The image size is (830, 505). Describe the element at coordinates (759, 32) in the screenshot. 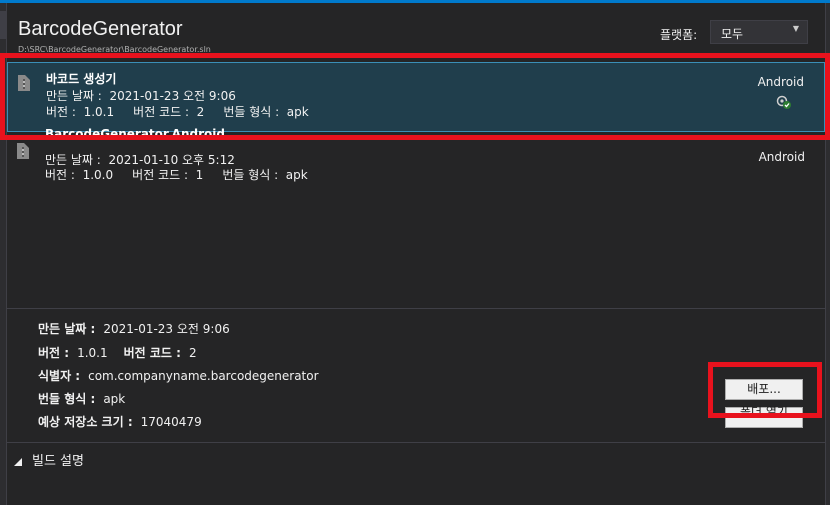

I see `platform-dropdown: 모두 ▼` at that location.